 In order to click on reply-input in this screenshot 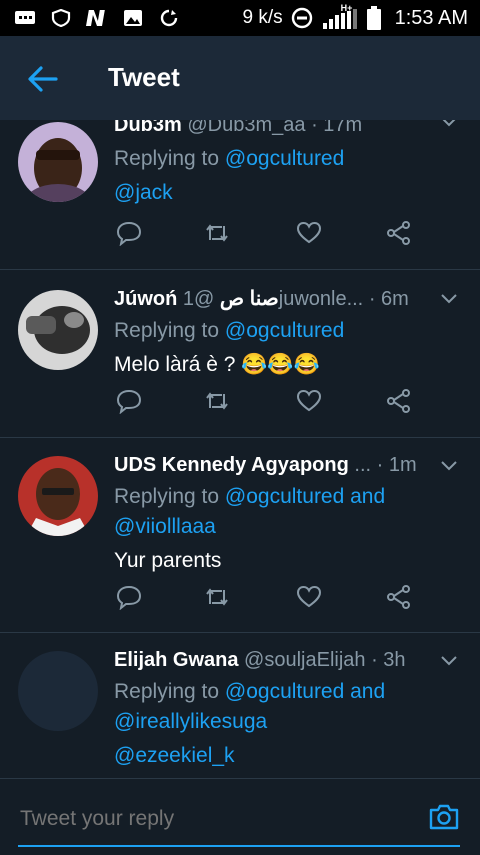, I will do `click(210, 819)`.